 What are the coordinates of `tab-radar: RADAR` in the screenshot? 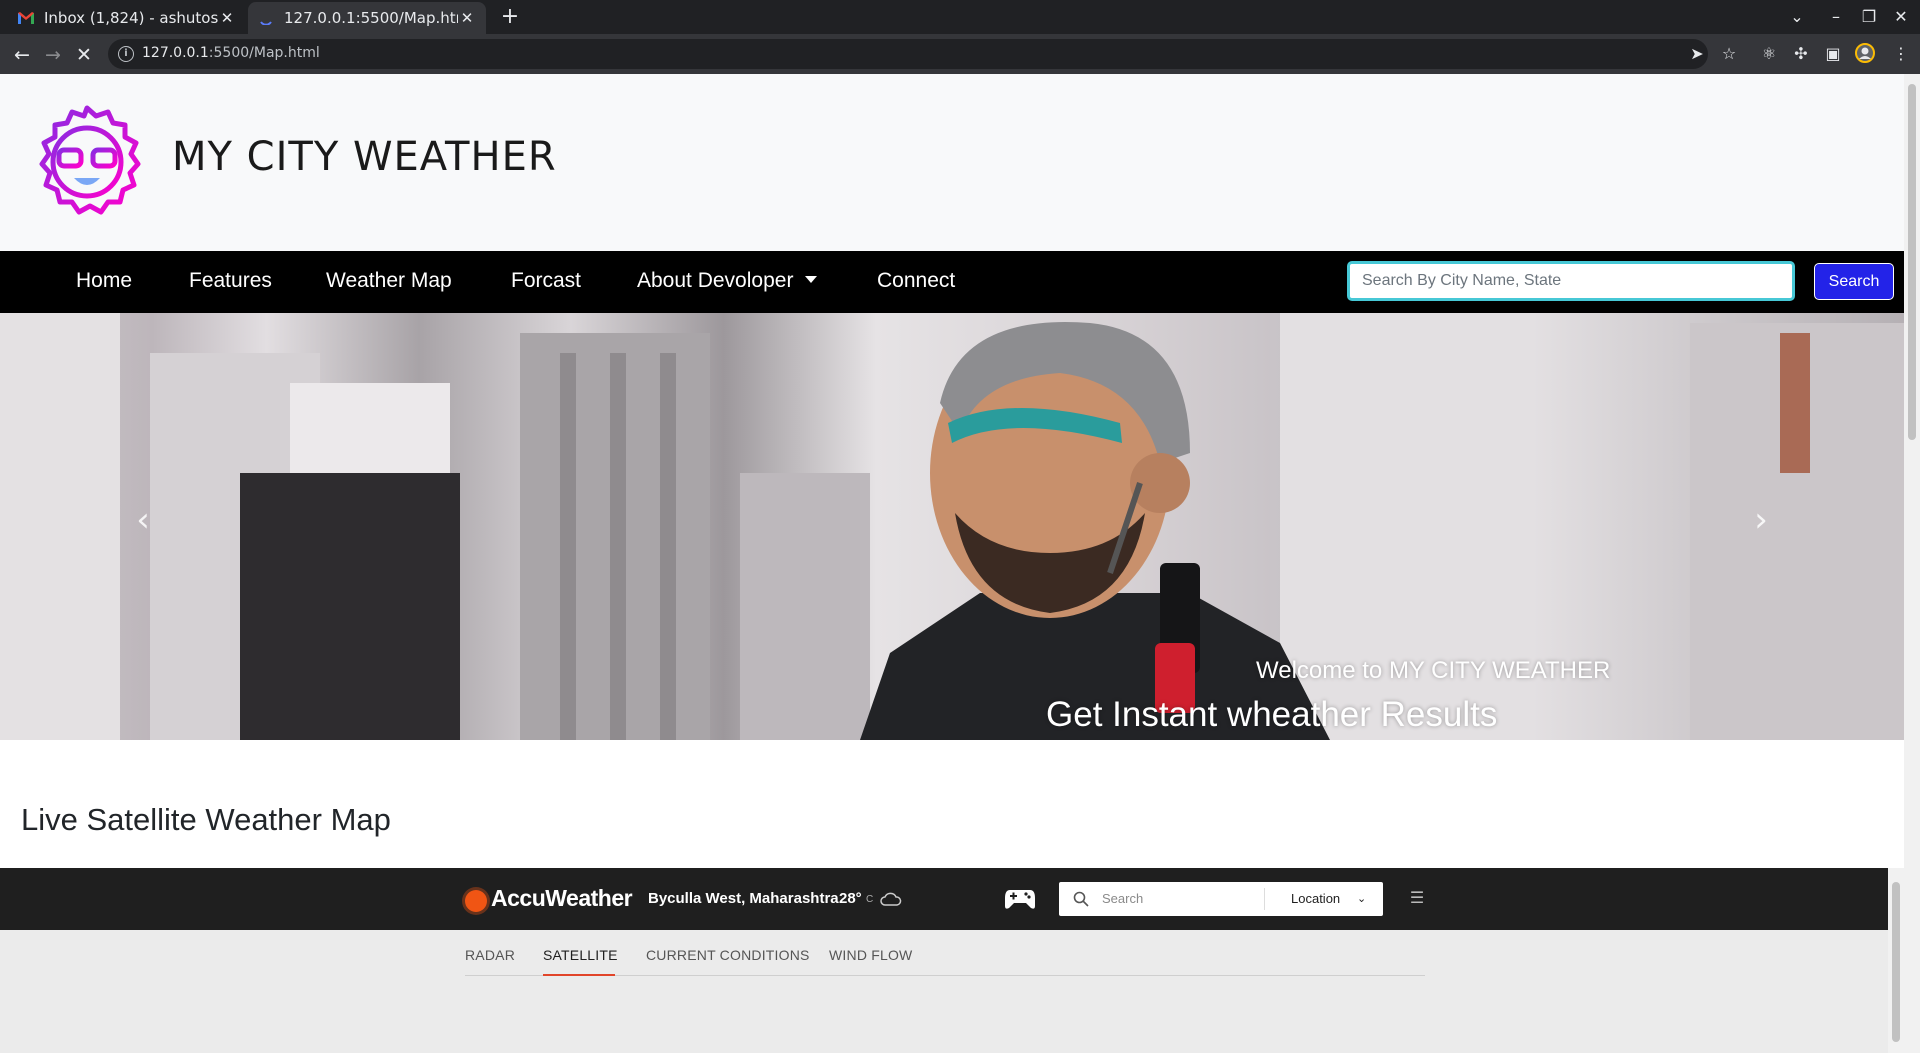 It's located at (490, 955).